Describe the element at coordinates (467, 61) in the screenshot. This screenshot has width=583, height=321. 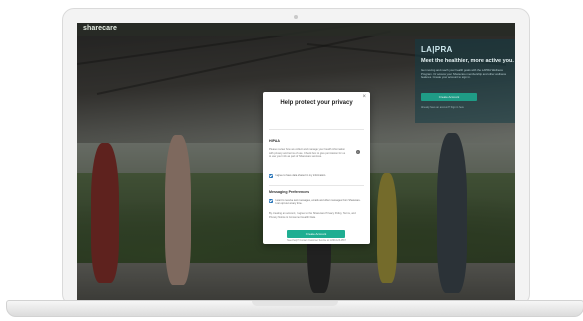
I see `promo-title: Meet the healthier, more active you.` at that location.